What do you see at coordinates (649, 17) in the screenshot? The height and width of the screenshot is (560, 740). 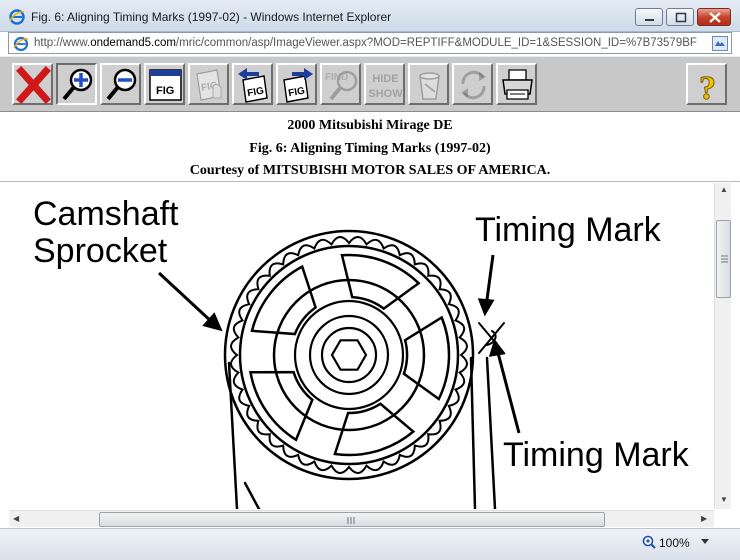 I see `minimize-button` at bounding box center [649, 17].